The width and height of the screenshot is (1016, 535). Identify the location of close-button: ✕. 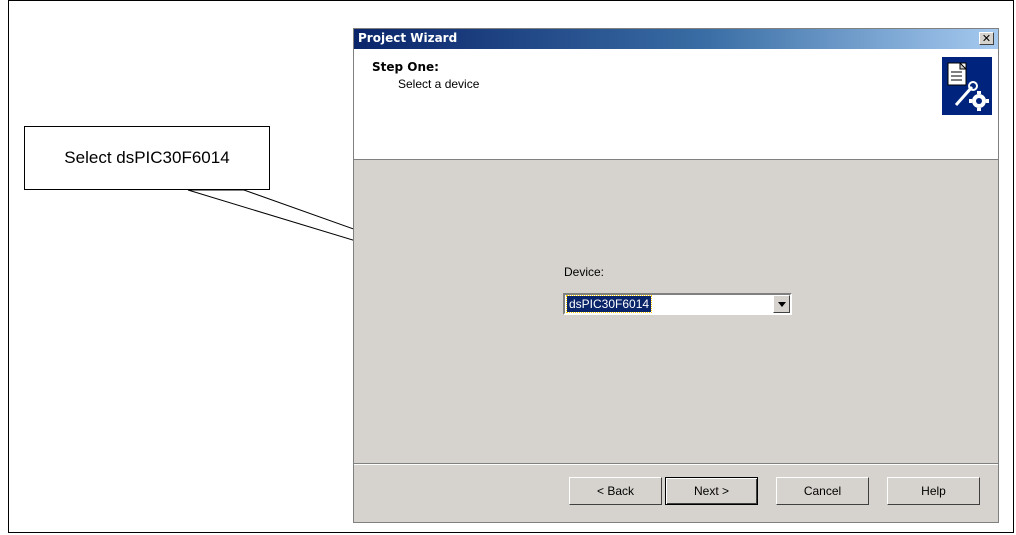
(986, 38).